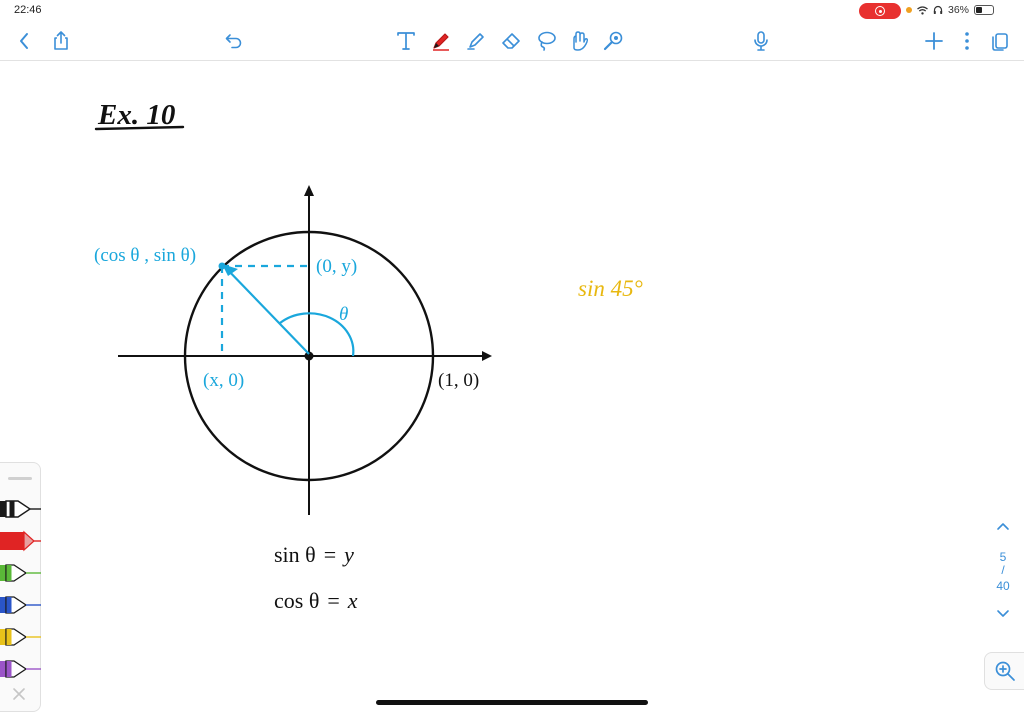 The width and height of the screenshot is (1024, 712). I want to click on laser-pointer-button, so click(613, 41).